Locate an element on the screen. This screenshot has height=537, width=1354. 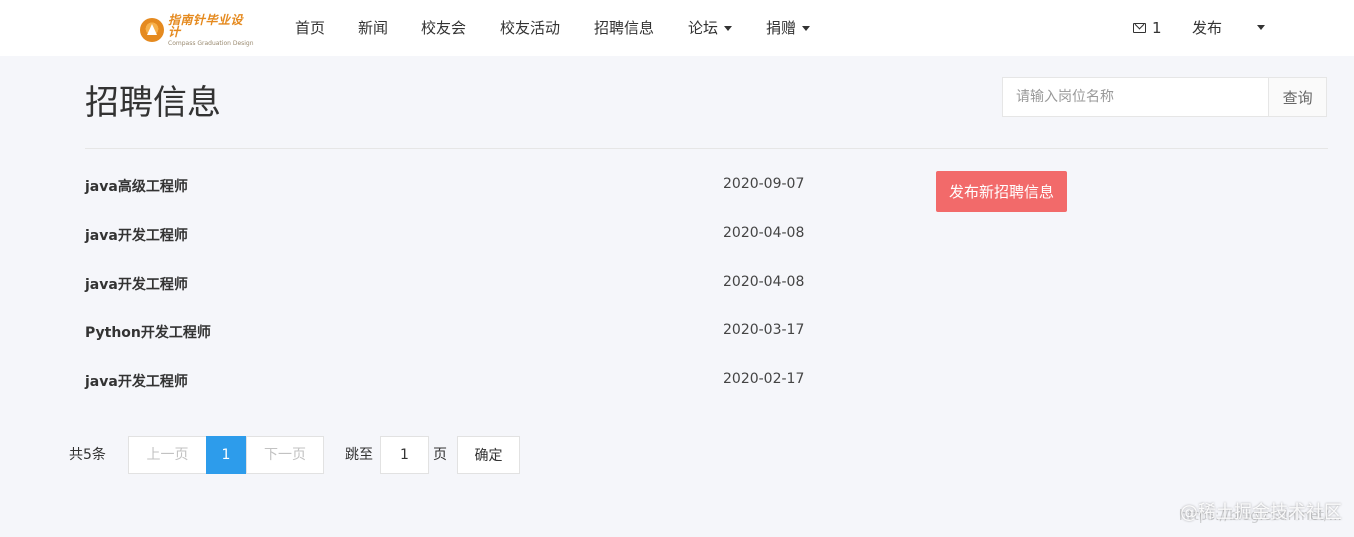
user-menu-chevron-down-icon is located at coordinates (1261, 27).